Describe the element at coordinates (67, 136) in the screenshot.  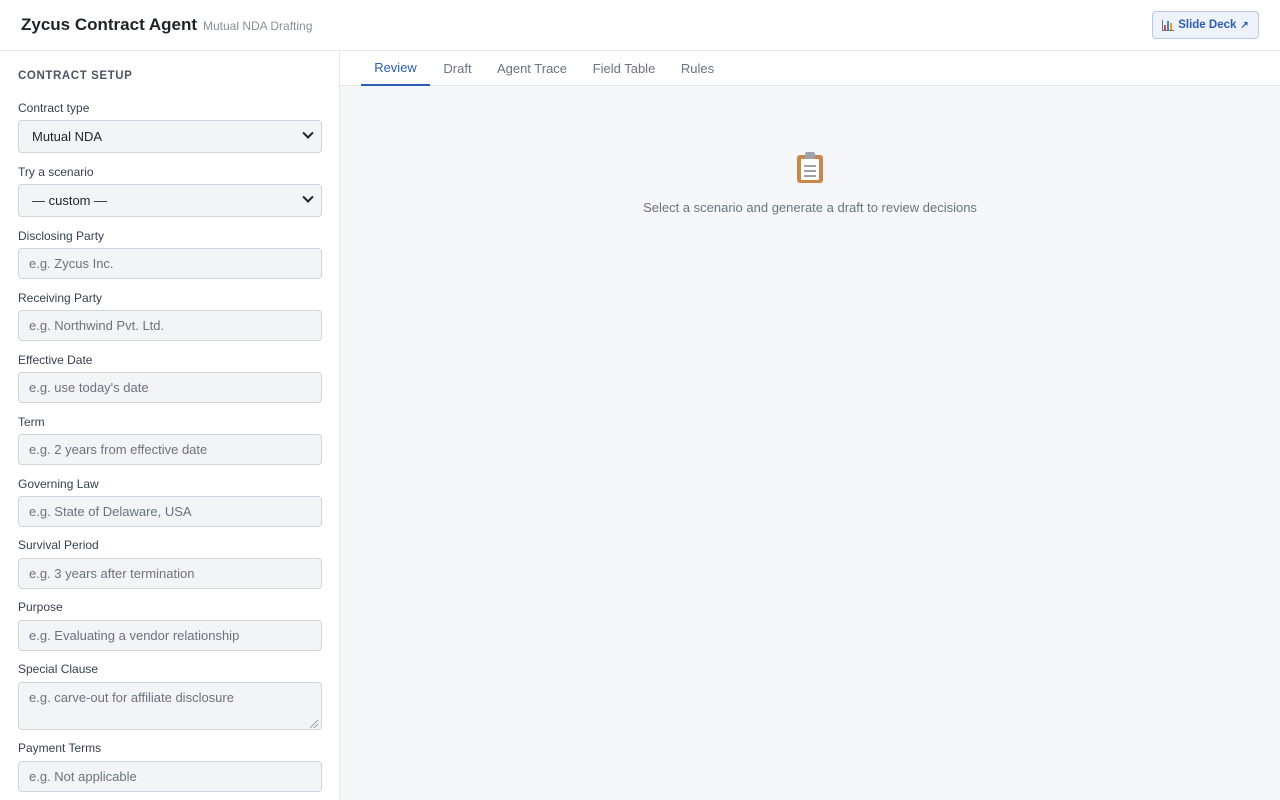
I see `contract-type-value: Mutual NDA` at that location.